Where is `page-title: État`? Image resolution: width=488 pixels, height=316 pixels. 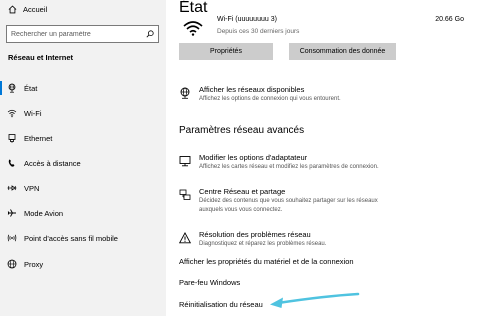 page-title: État is located at coordinates (193, 8).